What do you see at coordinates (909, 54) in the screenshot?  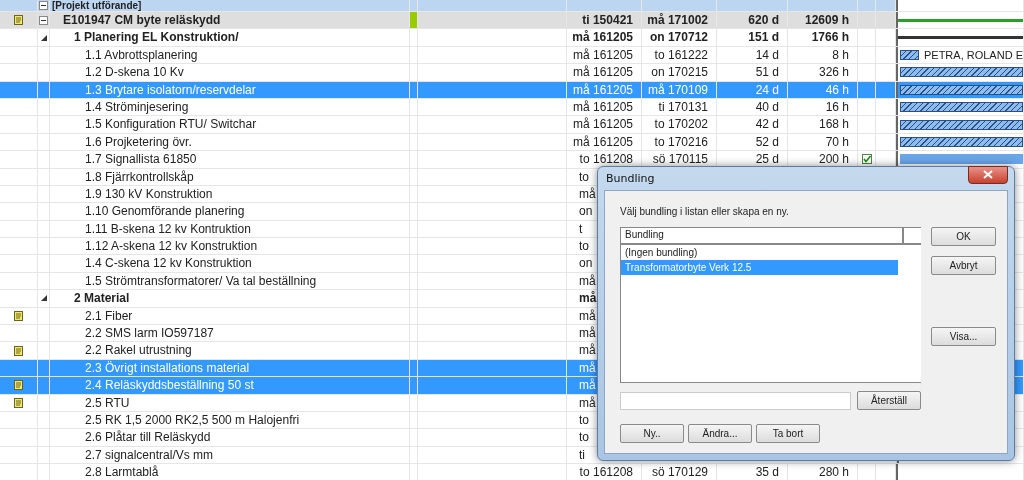 I see `task-bar` at bounding box center [909, 54].